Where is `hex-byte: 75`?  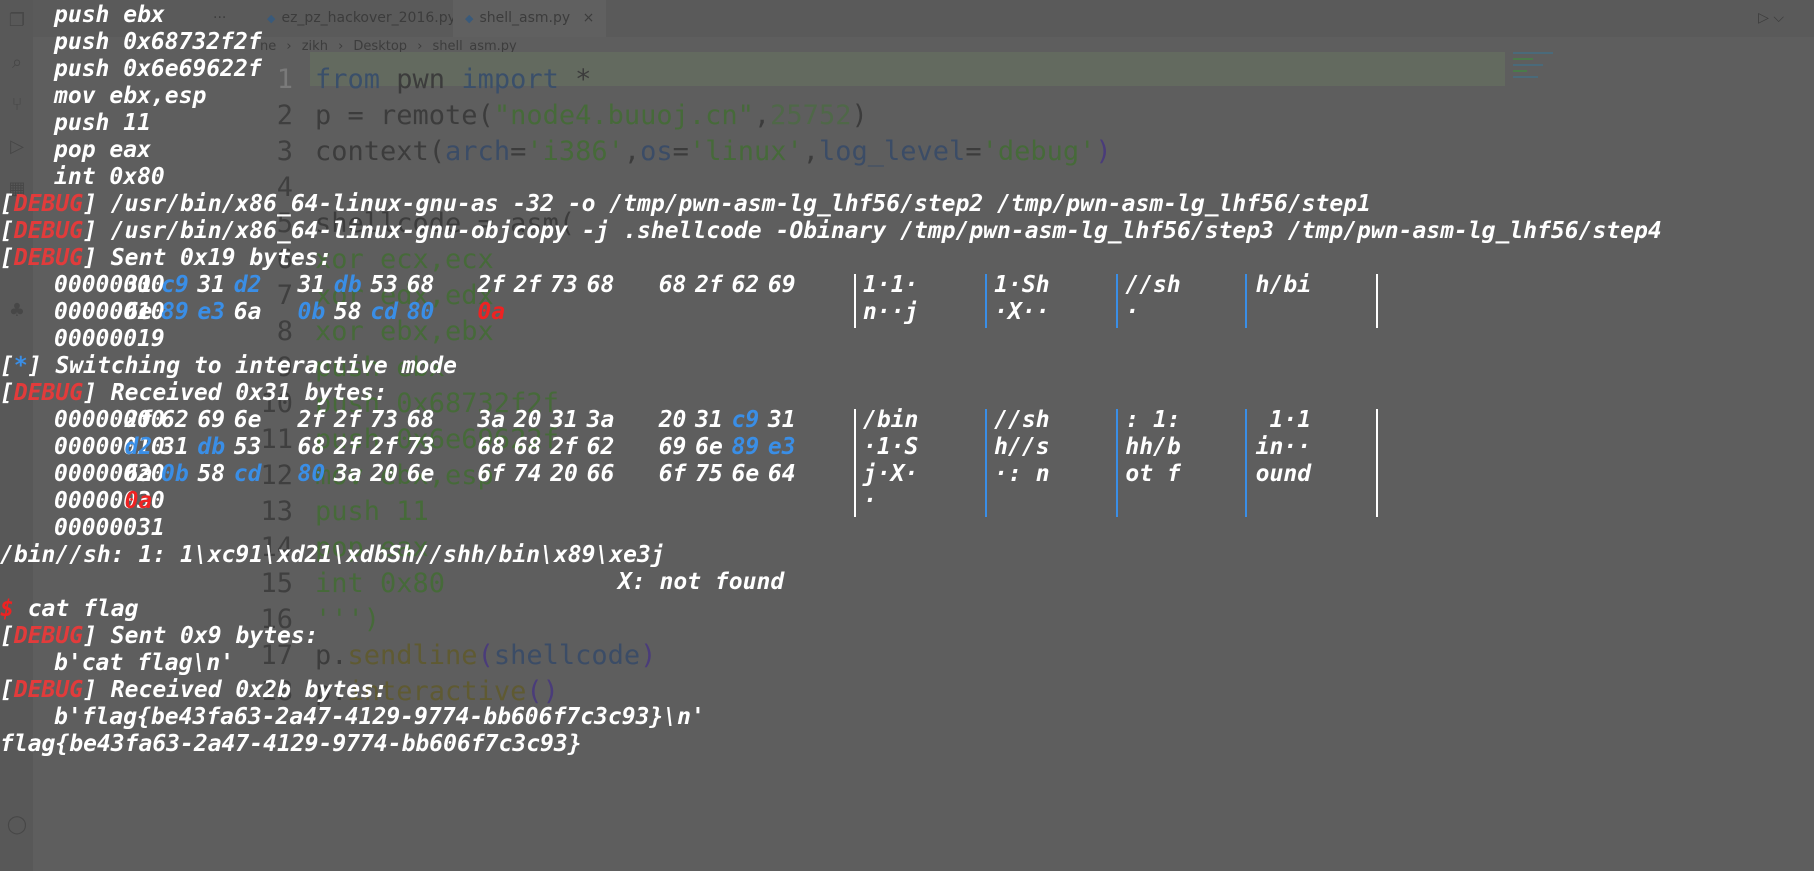
hex-byte: 75 is located at coordinates (709, 474).